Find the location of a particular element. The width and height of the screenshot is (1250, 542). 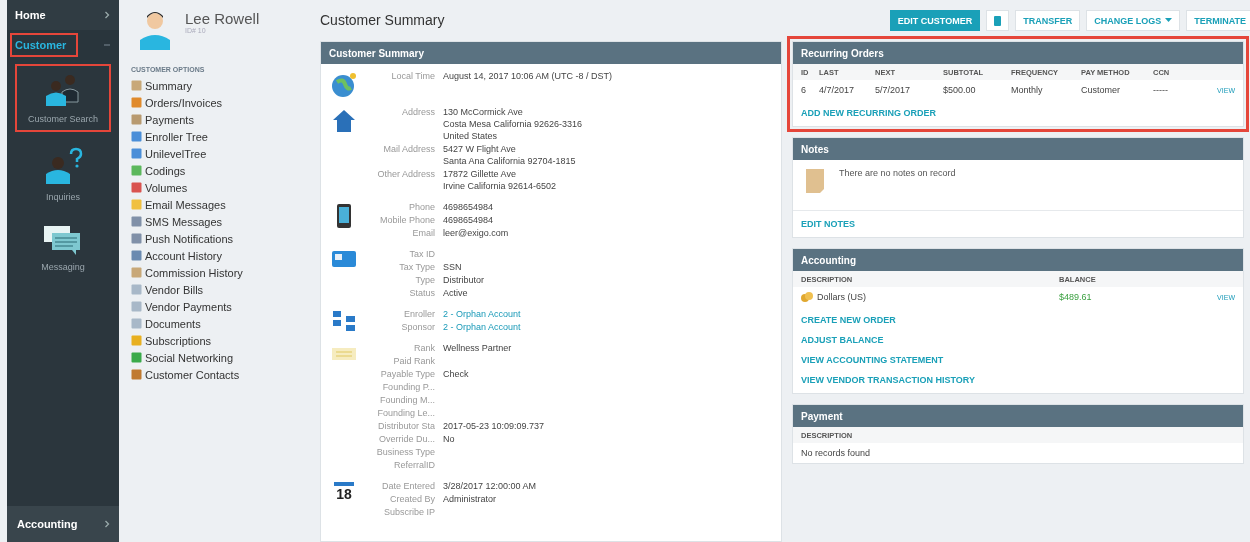

table-cell-text: 6 is located at coordinates (804, 90).